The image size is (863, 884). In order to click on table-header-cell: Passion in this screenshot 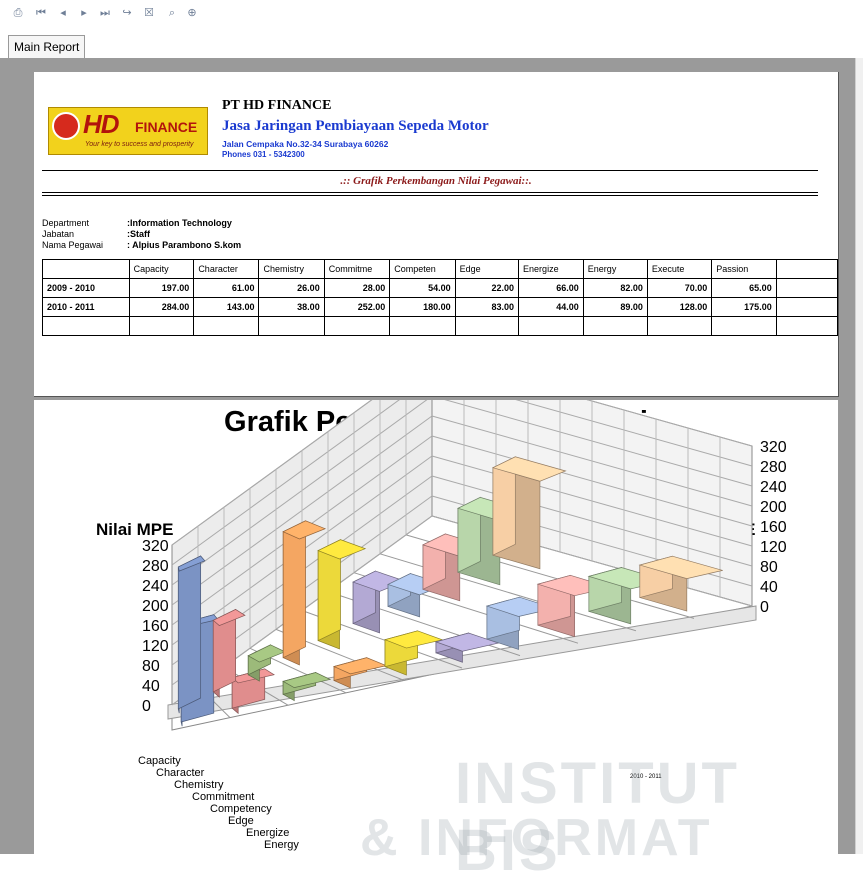, I will do `click(744, 269)`.